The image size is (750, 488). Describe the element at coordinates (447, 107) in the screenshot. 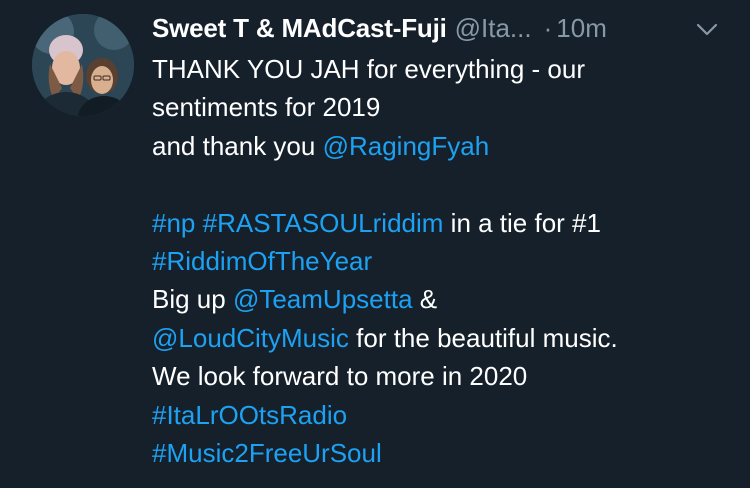

I see `tweet-text-line: sentiments for 2019` at that location.